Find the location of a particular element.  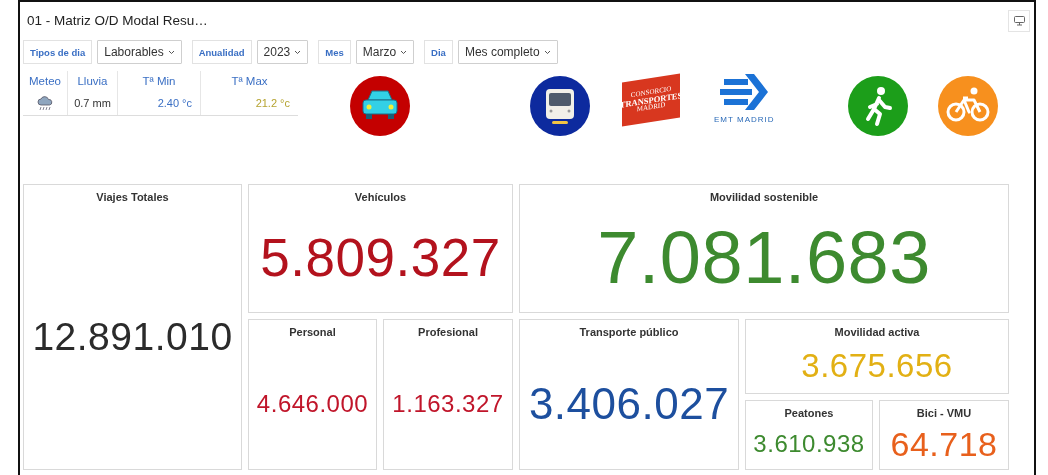

filter-dropdown: Marzo is located at coordinates (385, 52).